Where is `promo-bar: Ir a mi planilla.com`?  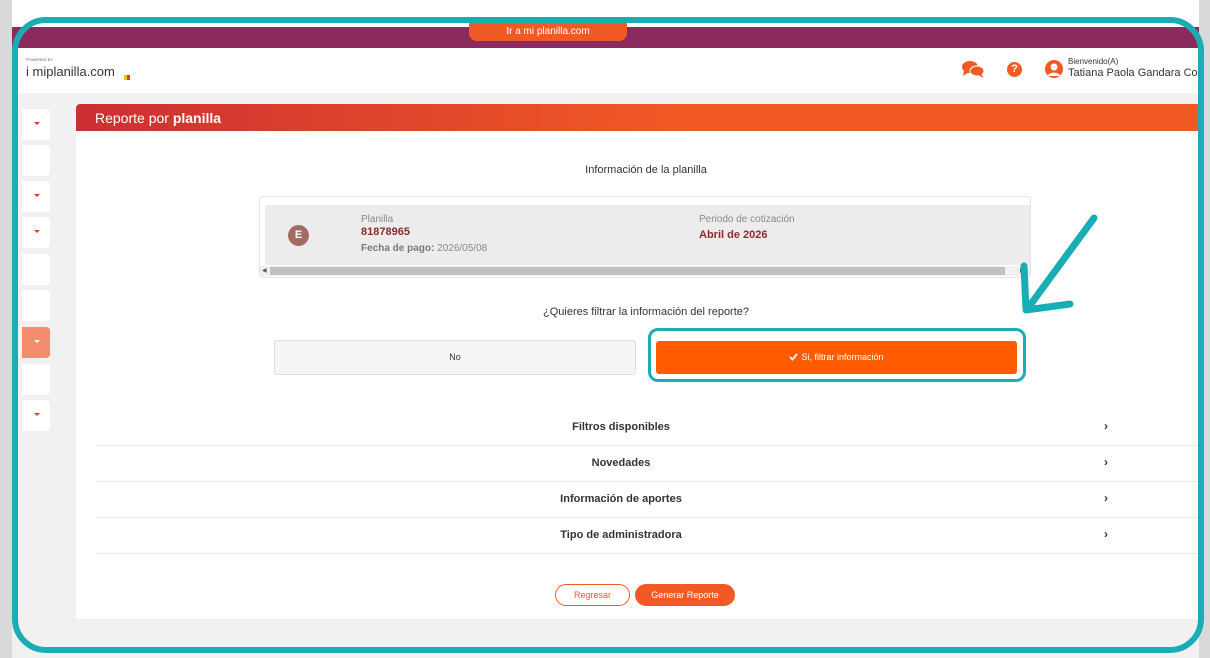 promo-bar: Ir a mi planilla.com is located at coordinates (605, 24).